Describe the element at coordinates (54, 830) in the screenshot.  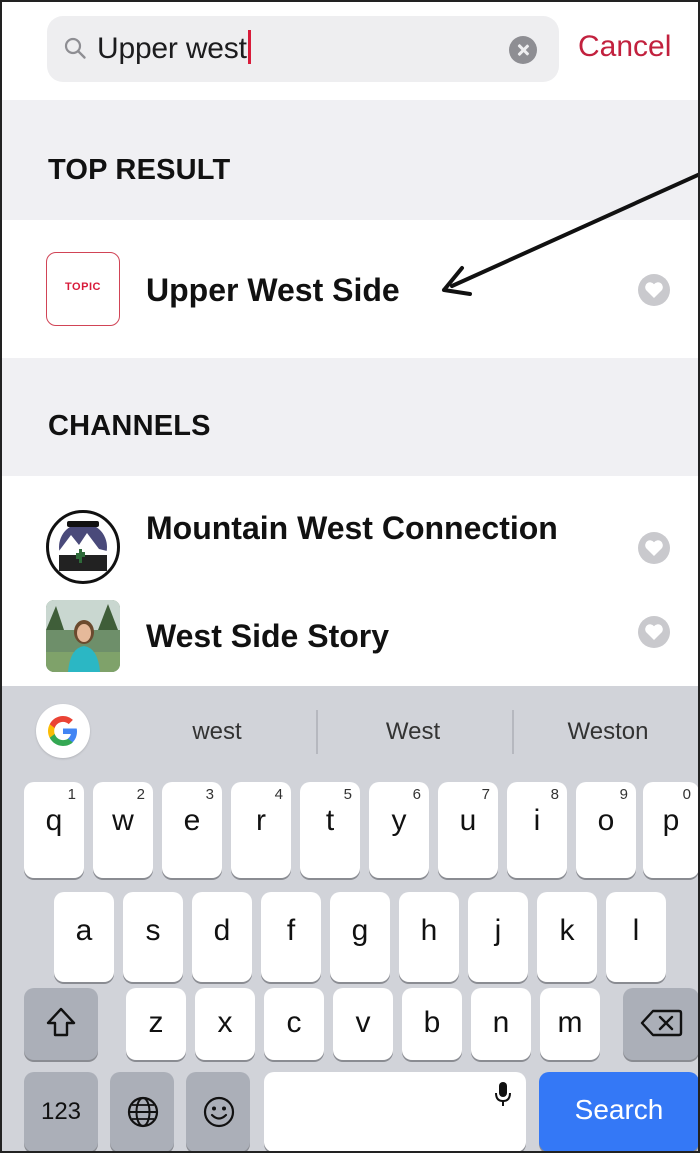
I see `key-q: 1q` at that location.